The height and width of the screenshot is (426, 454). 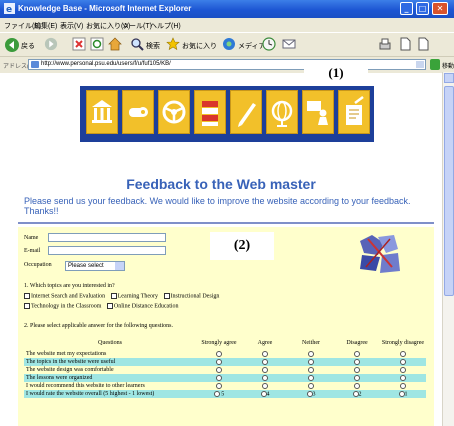 I want to click on checkbox-technology-classroom, so click(x=27, y=306).